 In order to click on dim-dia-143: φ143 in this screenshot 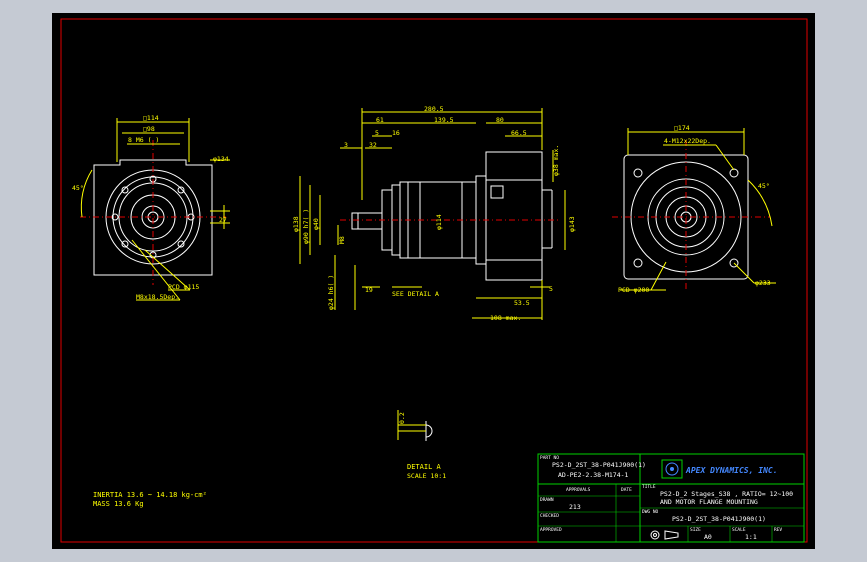, I will do `click(572, 224)`.